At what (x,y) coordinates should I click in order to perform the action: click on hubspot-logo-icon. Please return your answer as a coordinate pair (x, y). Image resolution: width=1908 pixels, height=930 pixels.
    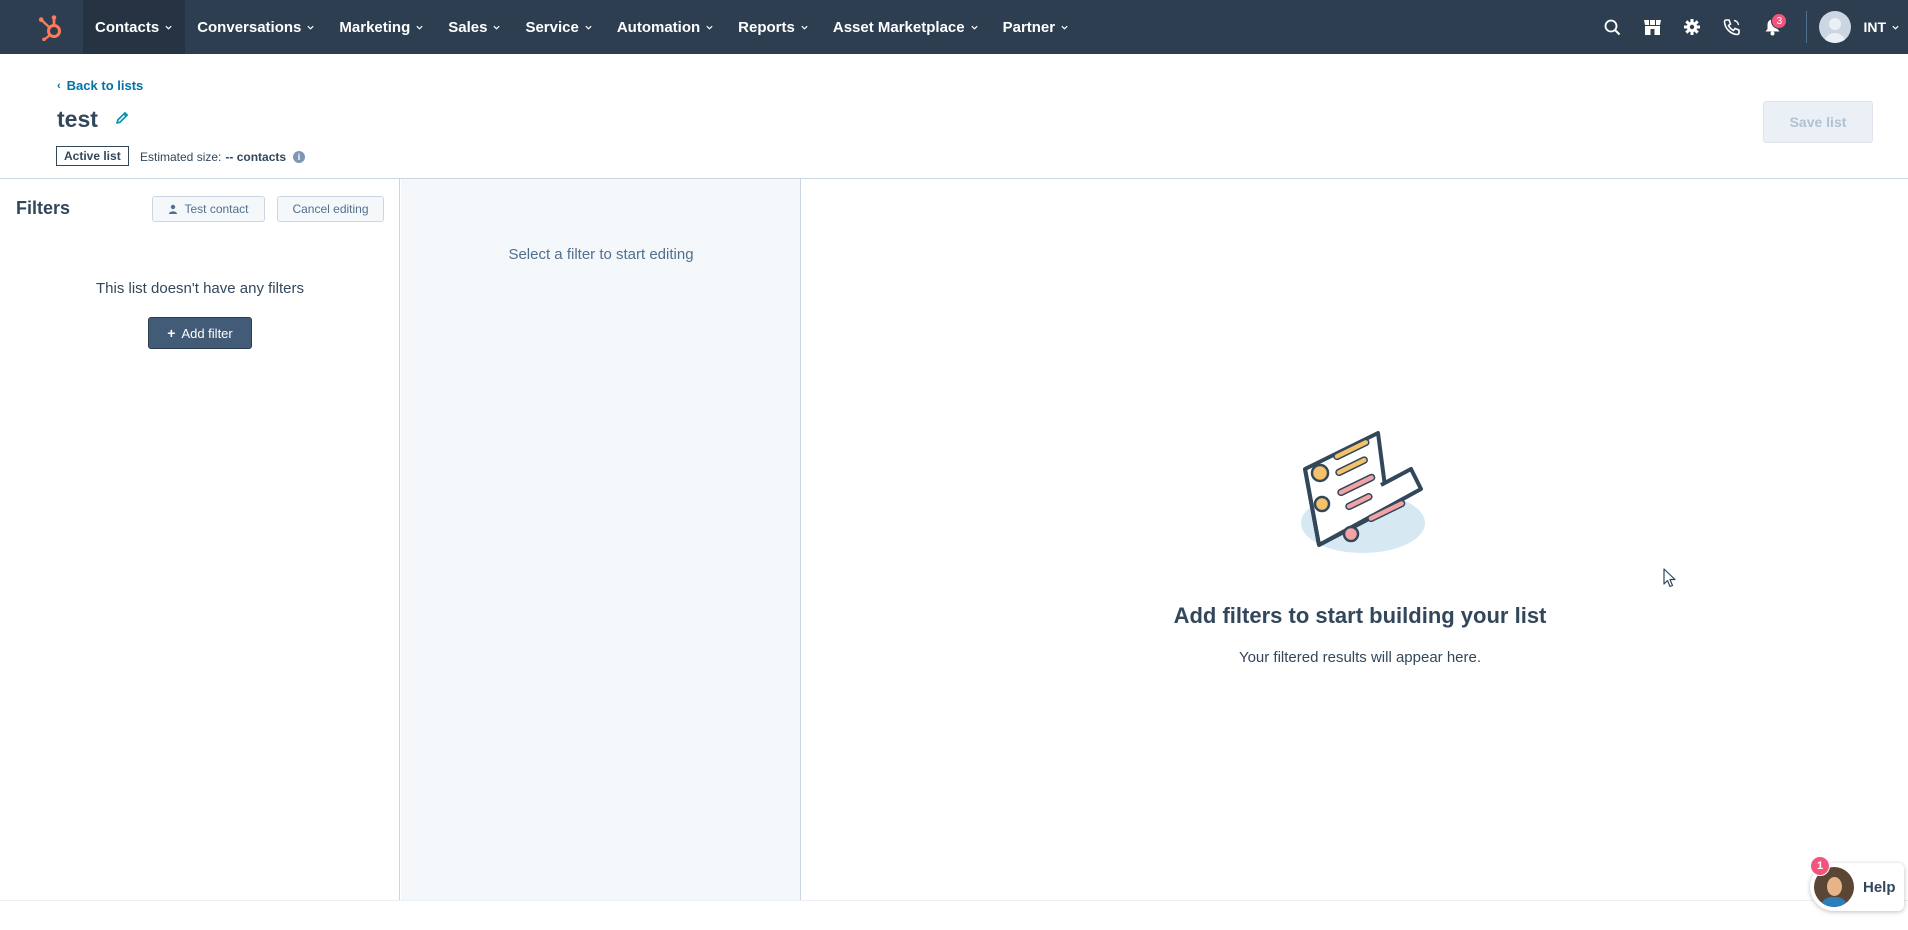
    Looking at the image, I should click on (51, 27).